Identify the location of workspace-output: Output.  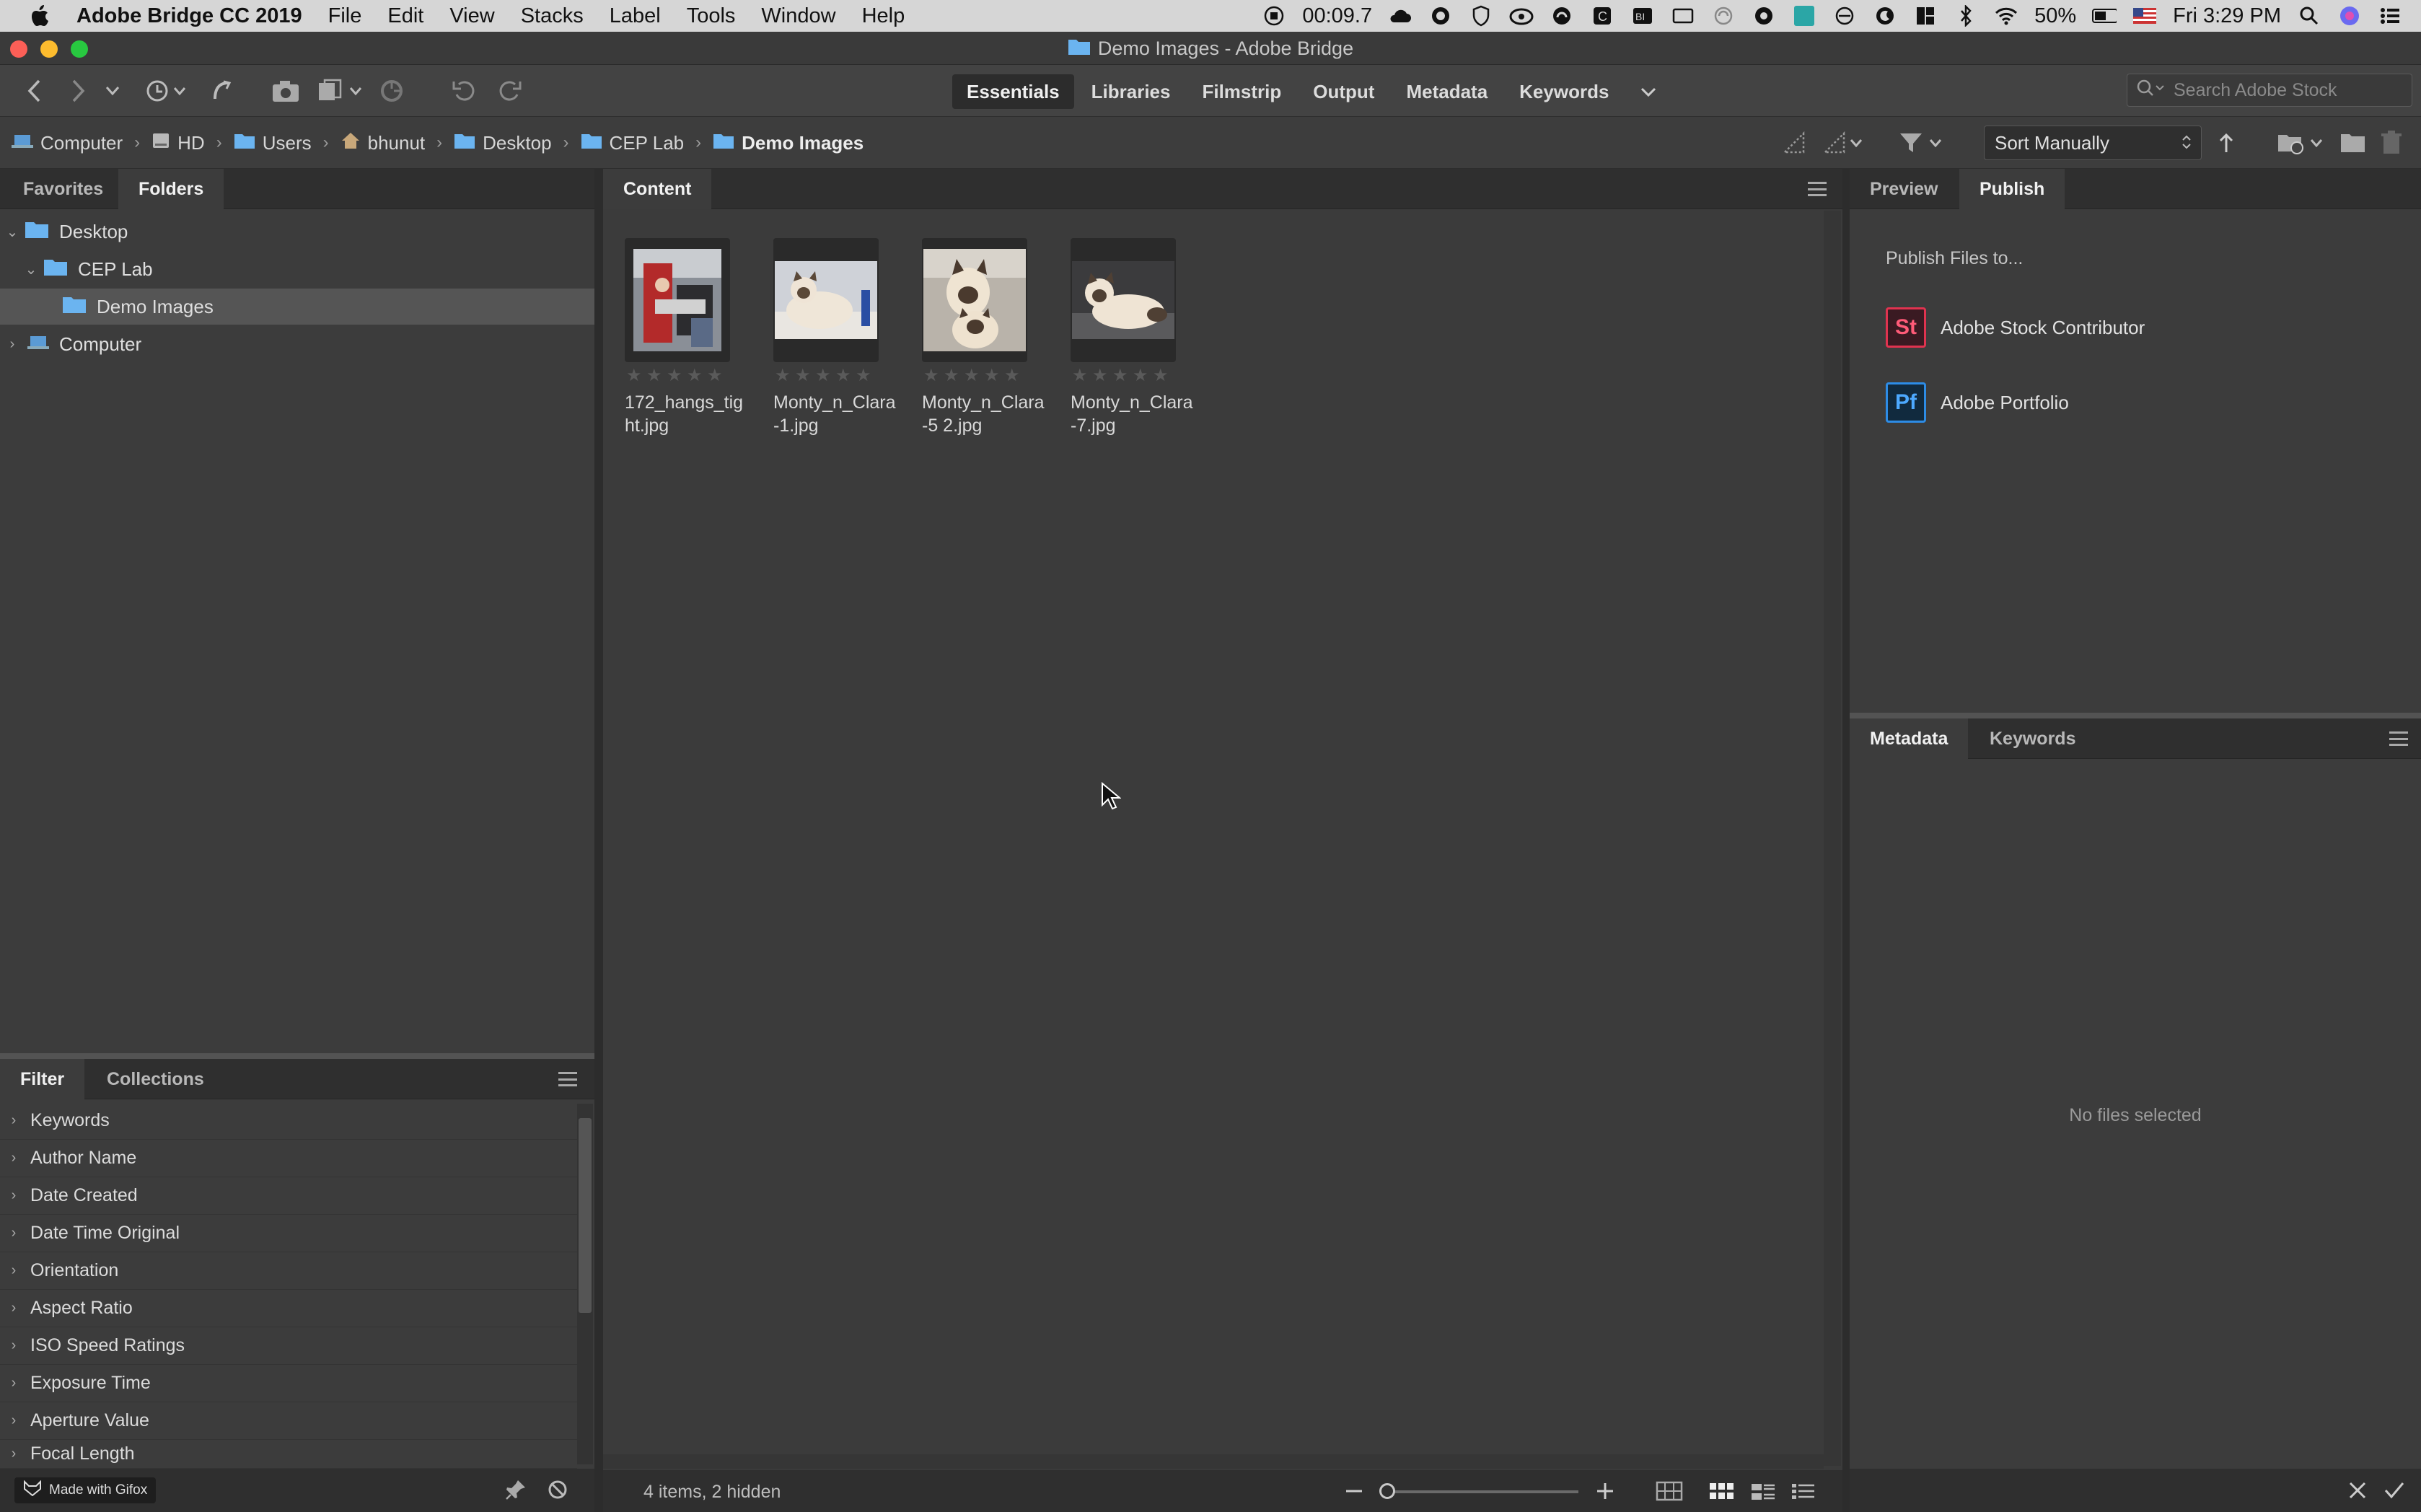
(1344, 92).